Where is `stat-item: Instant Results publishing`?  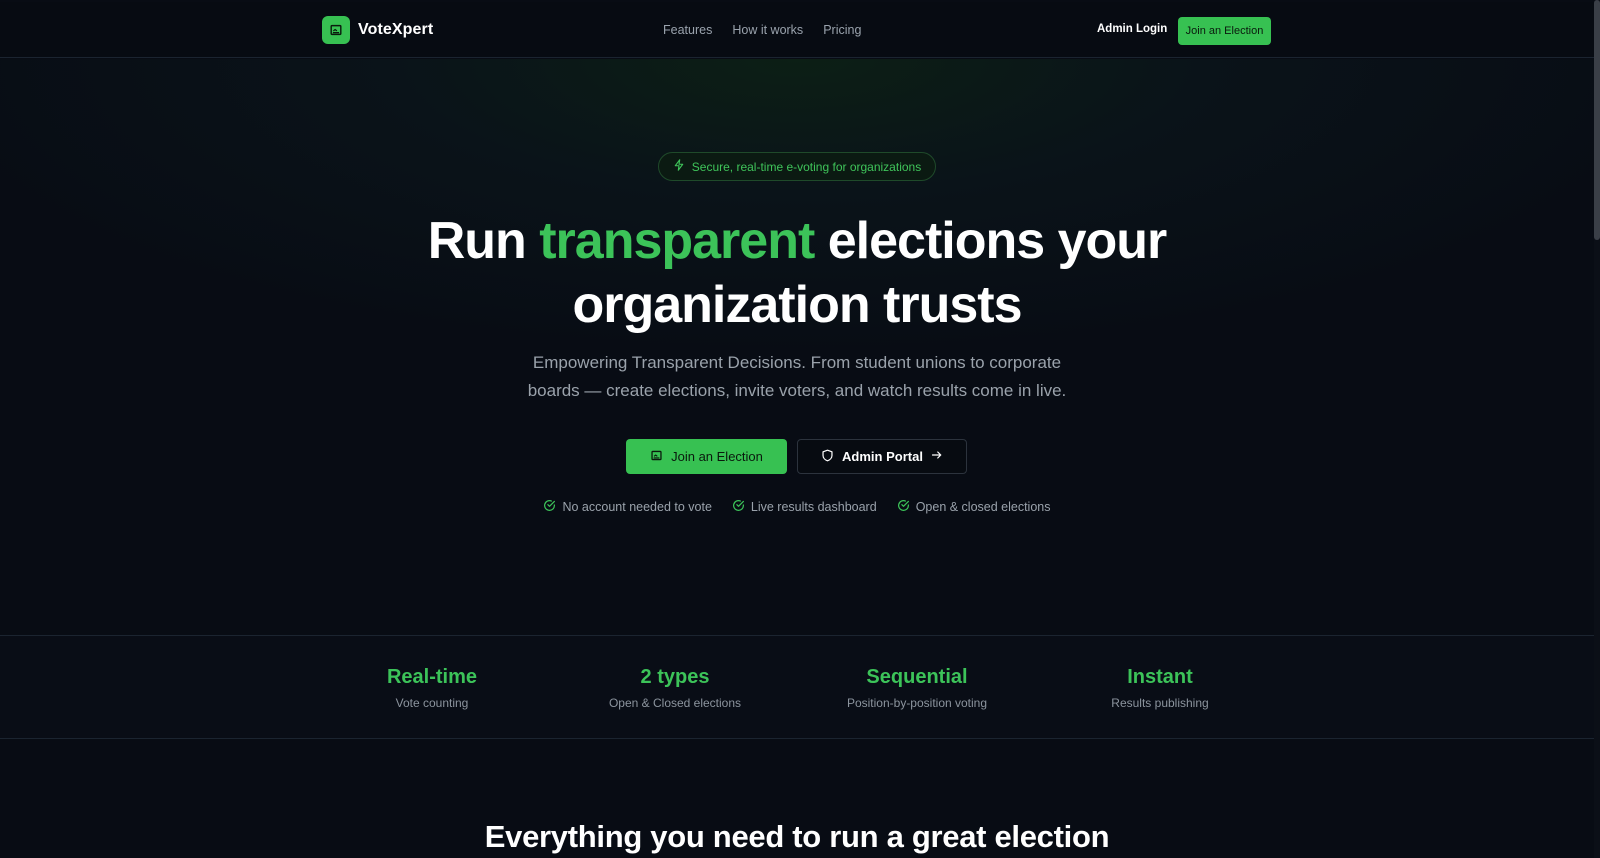 stat-item: Instant Results publishing is located at coordinates (1160, 688).